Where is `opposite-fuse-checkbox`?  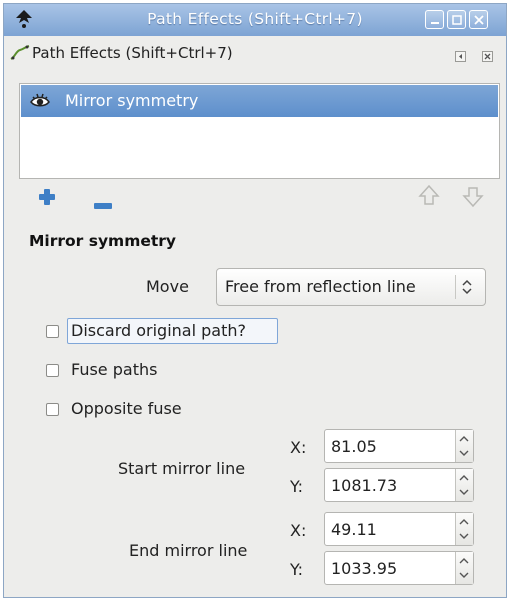 opposite-fuse-checkbox is located at coordinates (52, 409).